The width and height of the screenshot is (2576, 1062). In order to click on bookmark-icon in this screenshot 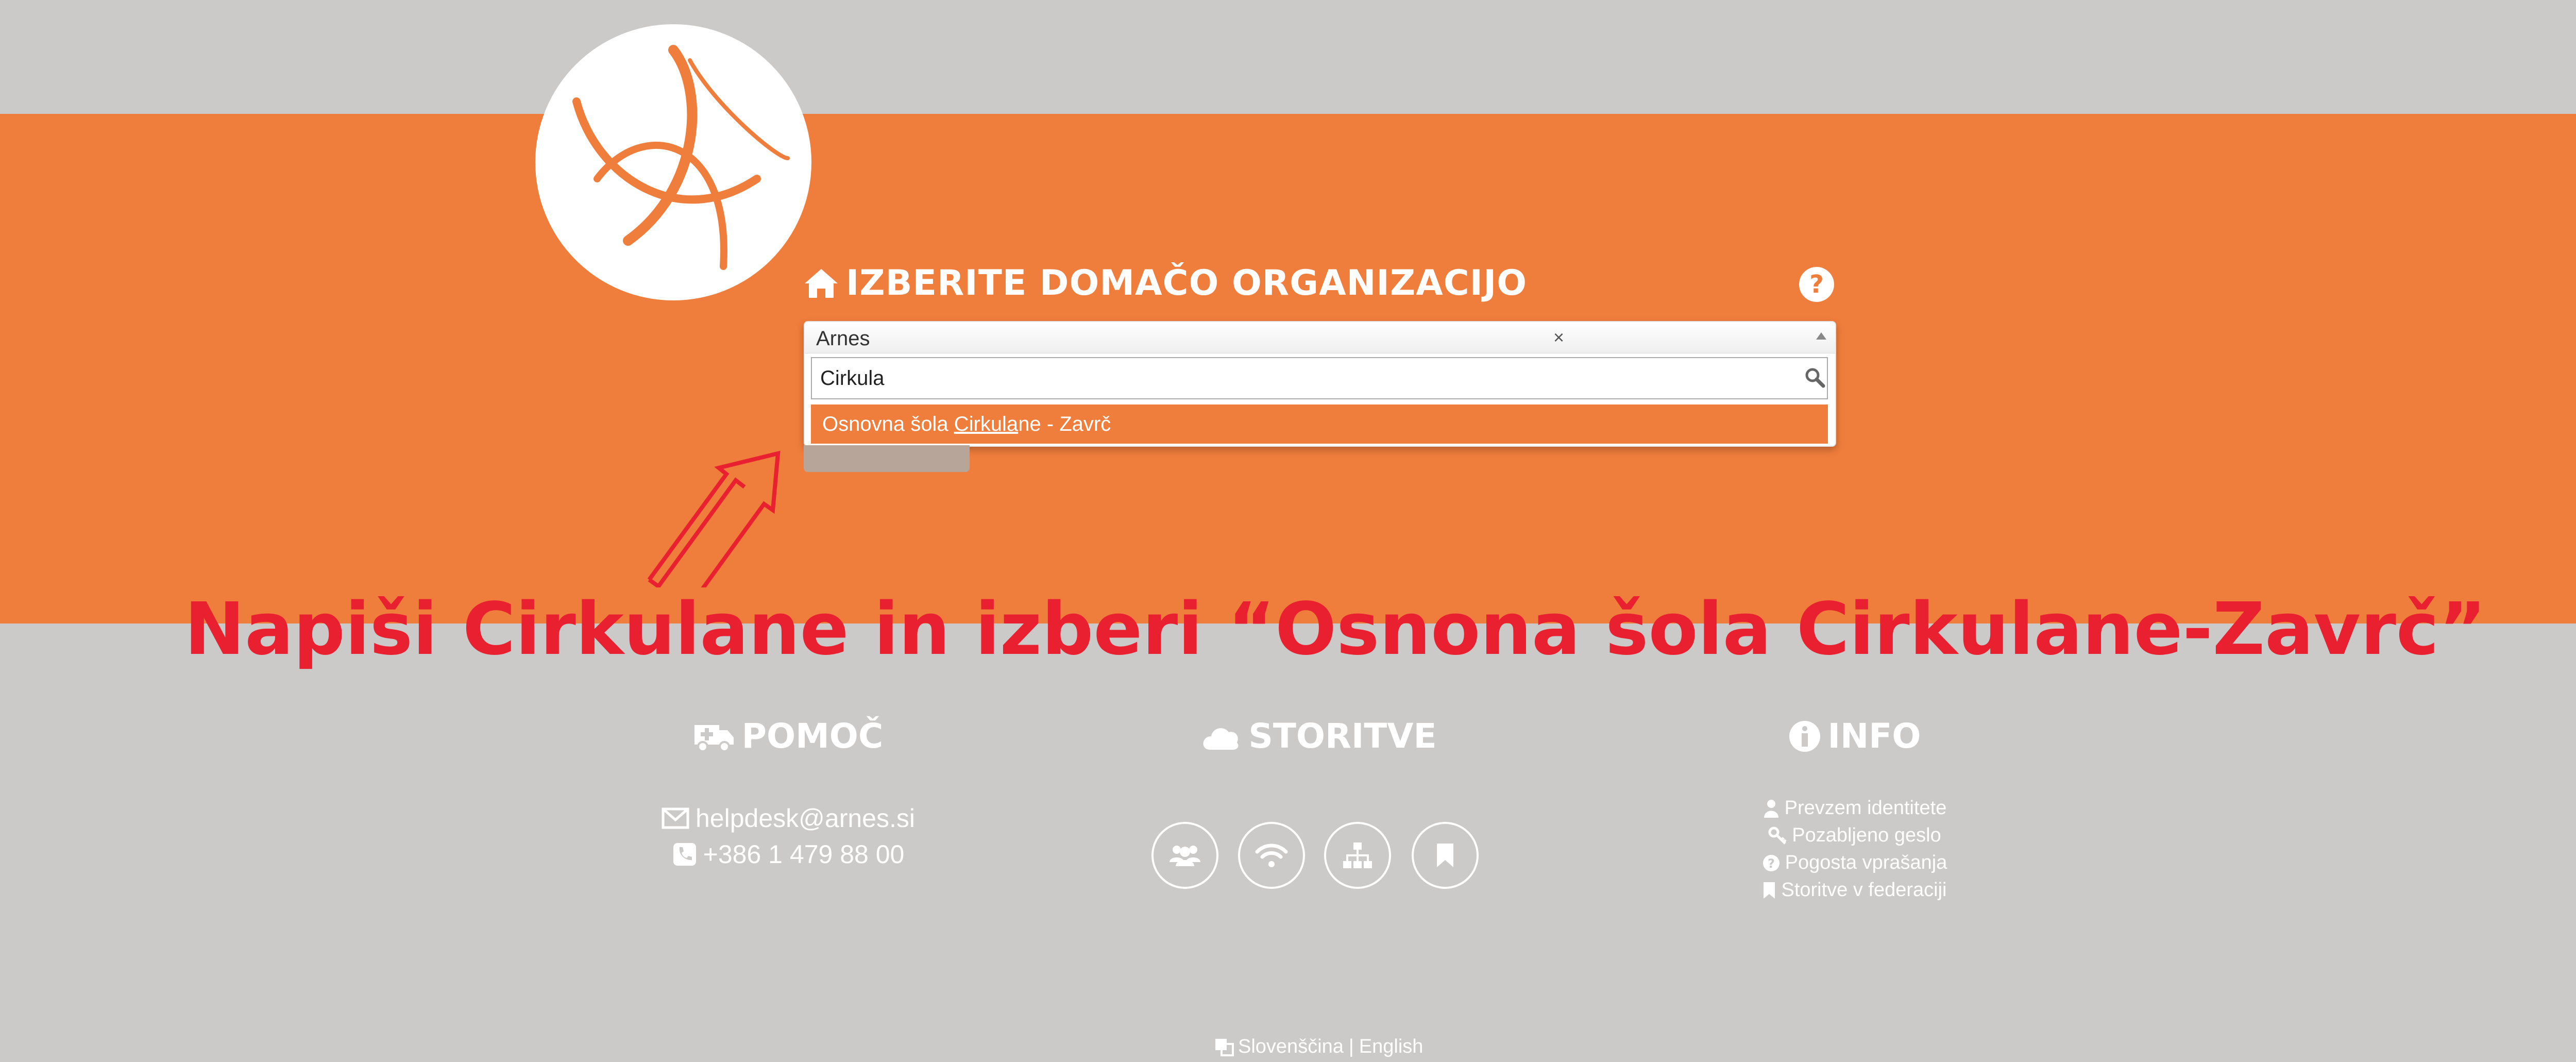, I will do `click(1445, 855)`.